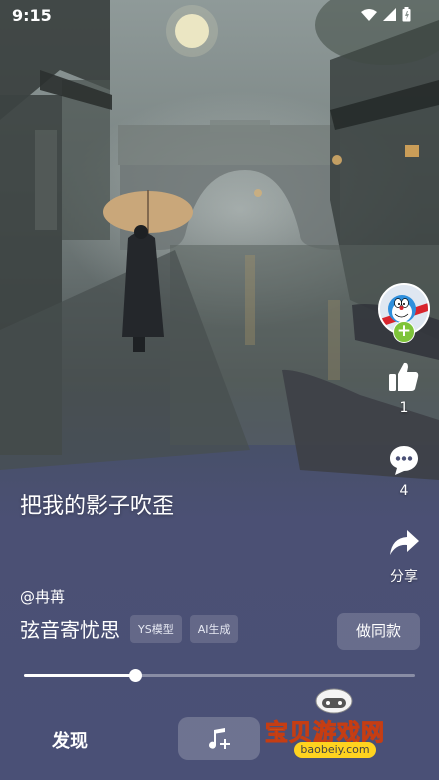 The height and width of the screenshot is (780, 439). I want to click on status-icons, so click(386, 14).